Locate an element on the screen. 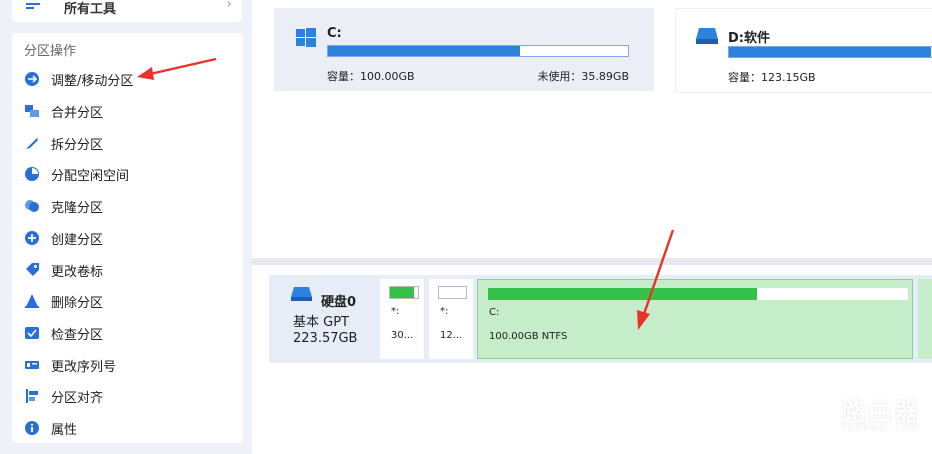 This screenshot has height=454, width=932. merge-partition-icon is located at coordinates (32, 111).